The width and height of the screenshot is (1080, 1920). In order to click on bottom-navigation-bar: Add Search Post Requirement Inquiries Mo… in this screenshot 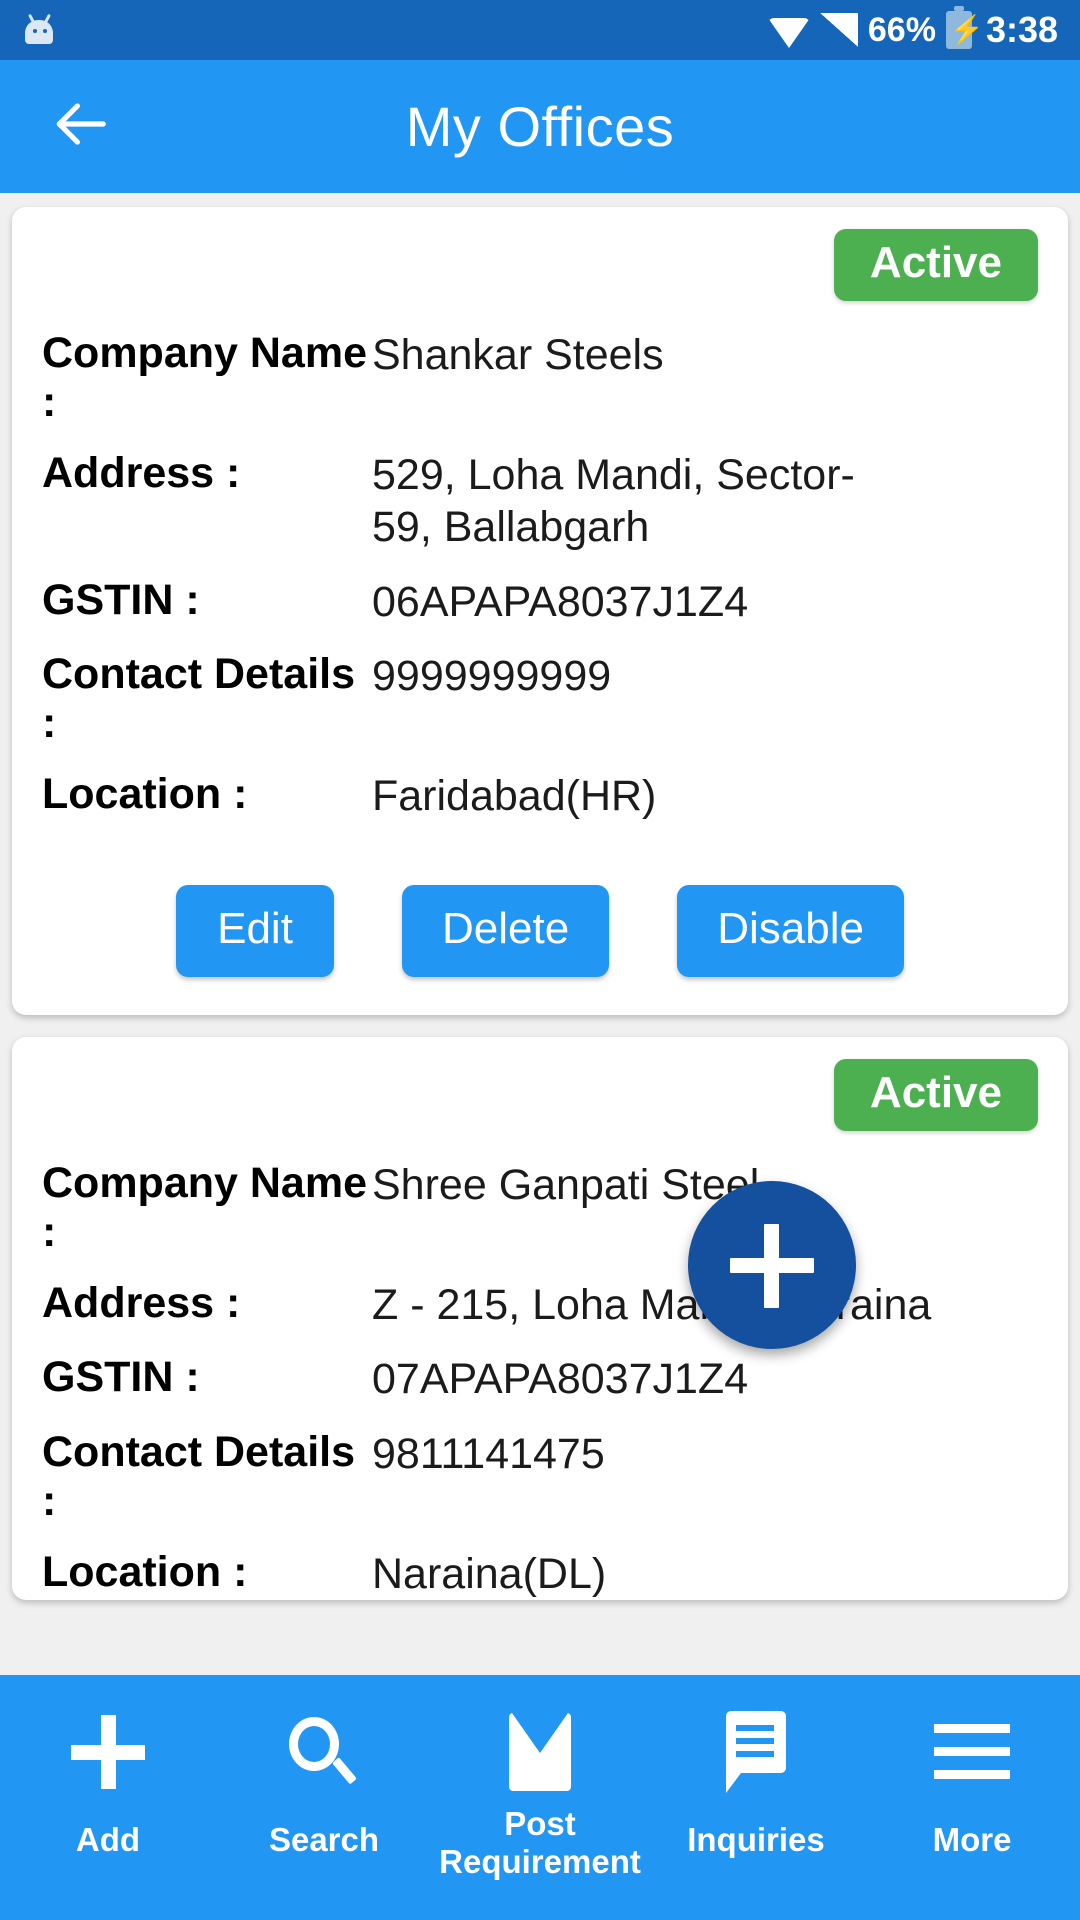, I will do `click(540, 1797)`.